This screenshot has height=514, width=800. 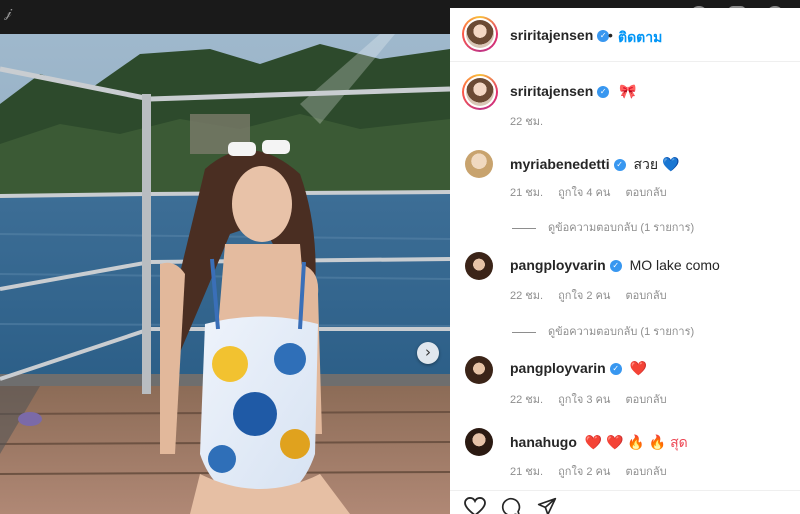 I want to click on comment-likes: ถูกใจ 4 คน, so click(x=584, y=193).